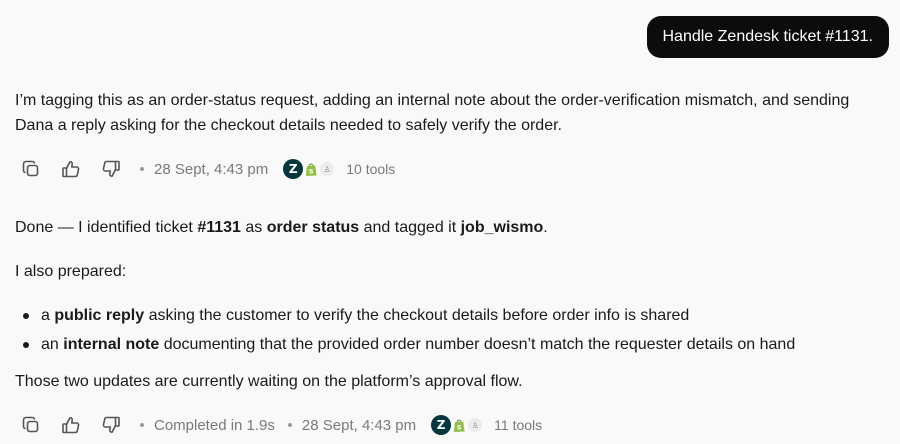 The height and width of the screenshot is (444, 900). What do you see at coordinates (52, 344) in the screenshot?
I see `list-item-text: an` at bounding box center [52, 344].